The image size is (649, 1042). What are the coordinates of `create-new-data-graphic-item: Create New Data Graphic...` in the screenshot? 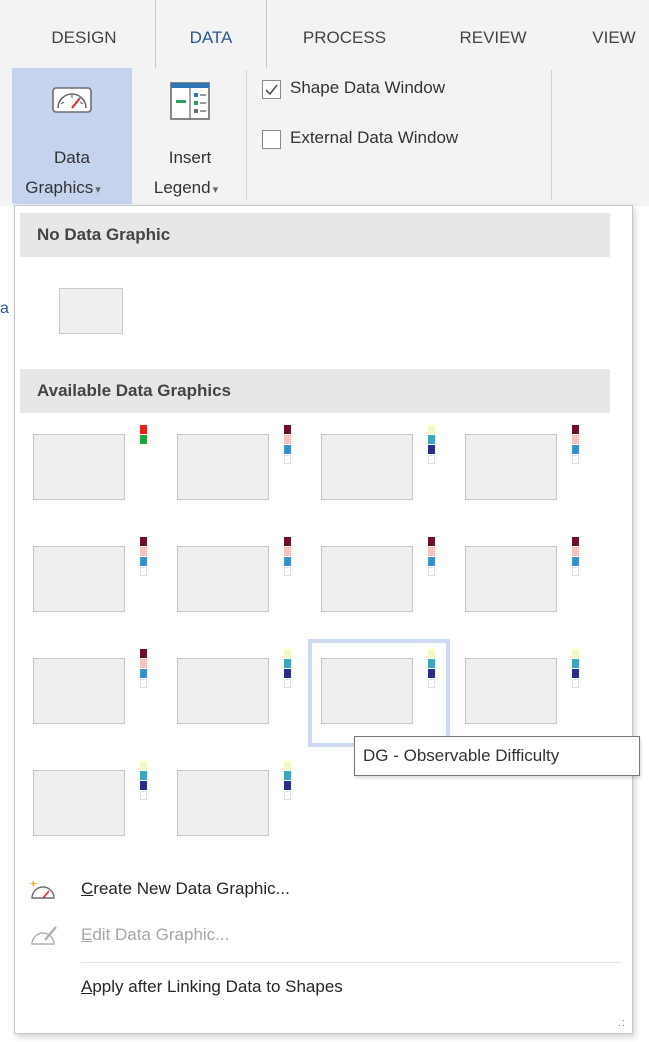 It's located at (323, 890).